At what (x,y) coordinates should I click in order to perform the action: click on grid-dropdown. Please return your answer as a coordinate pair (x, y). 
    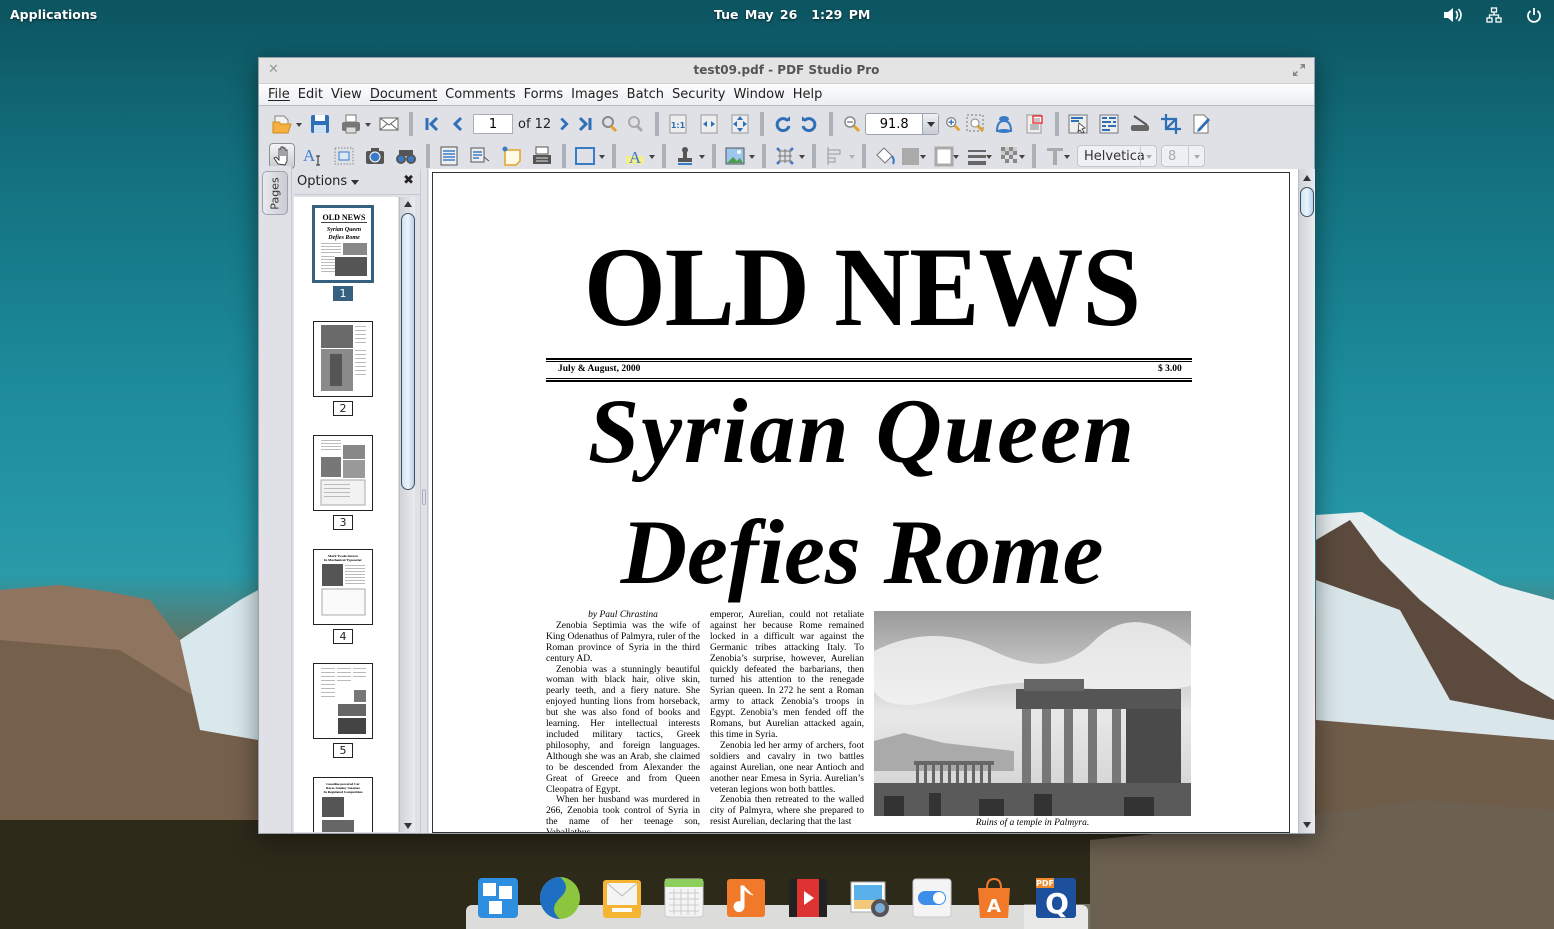
    Looking at the image, I should click on (802, 156).